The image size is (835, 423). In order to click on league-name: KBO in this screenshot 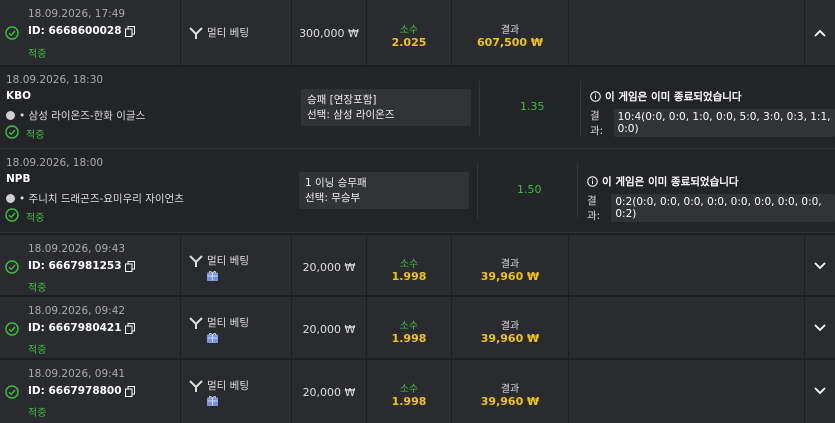, I will do `click(19, 96)`.